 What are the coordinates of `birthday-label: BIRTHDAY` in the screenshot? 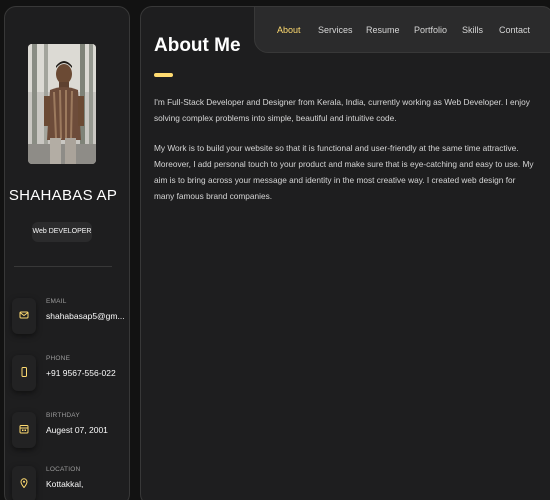 It's located at (63, 415).